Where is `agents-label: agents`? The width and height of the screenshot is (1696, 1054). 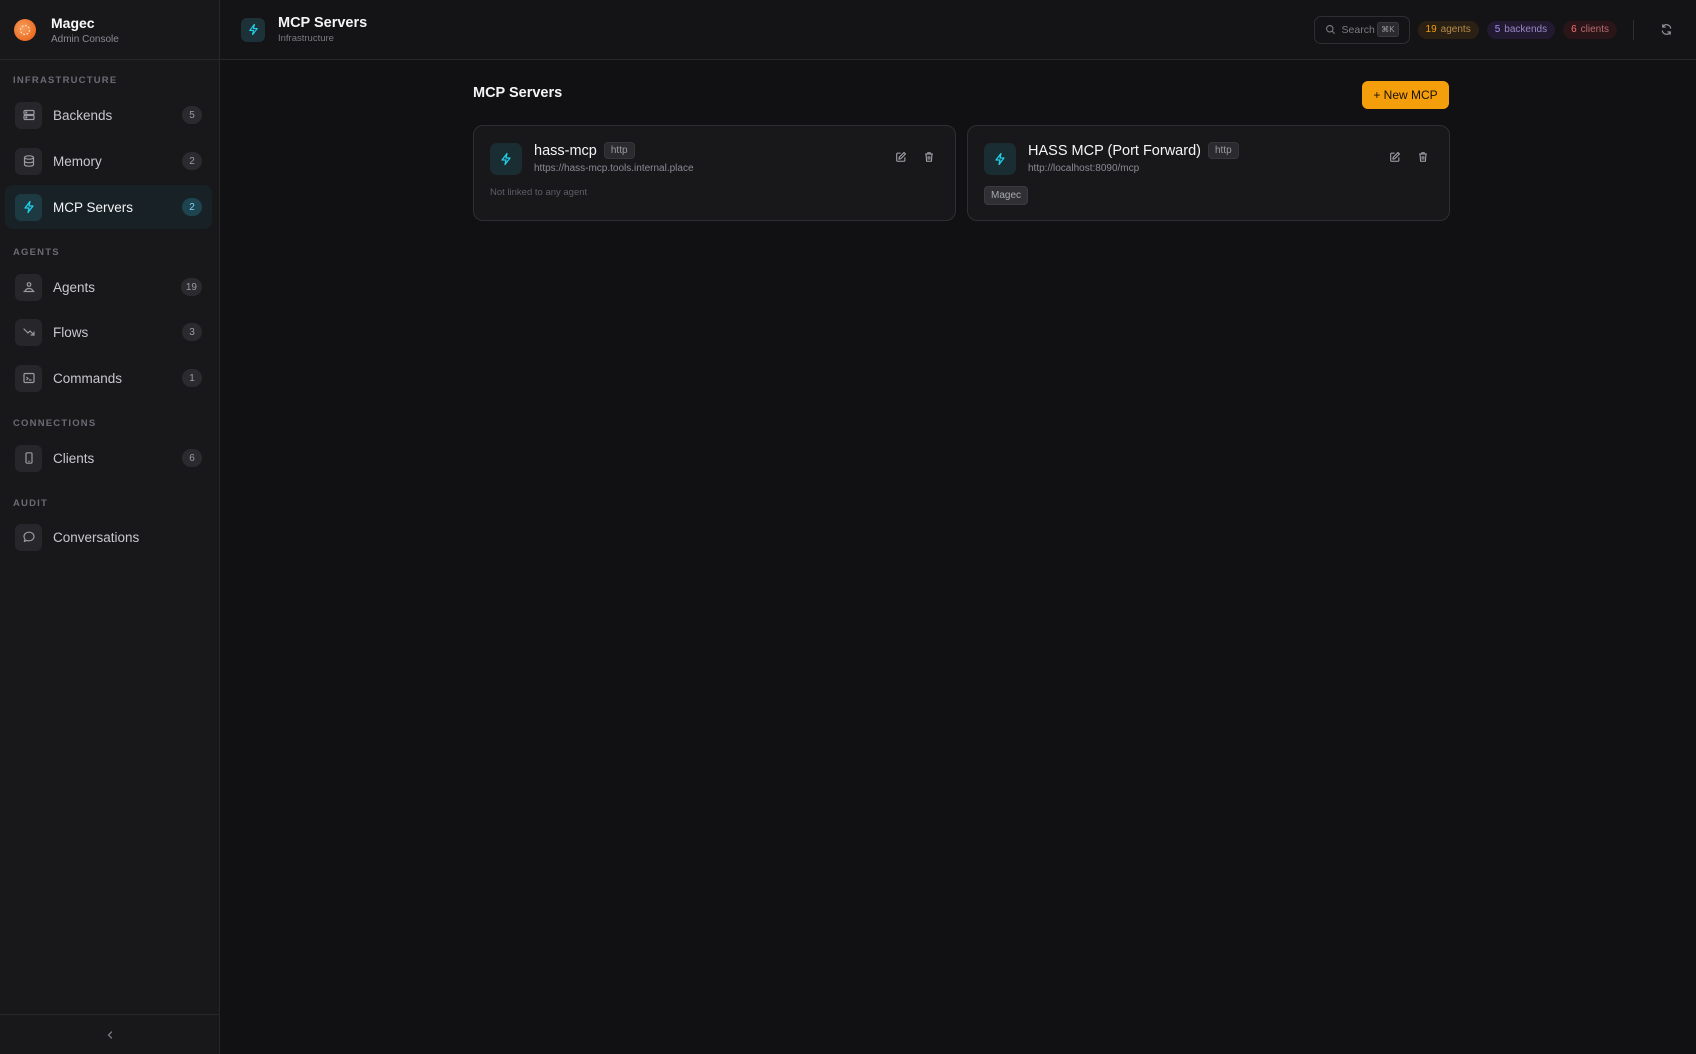
agents-label: agents is located at coordinates (1455, 29).